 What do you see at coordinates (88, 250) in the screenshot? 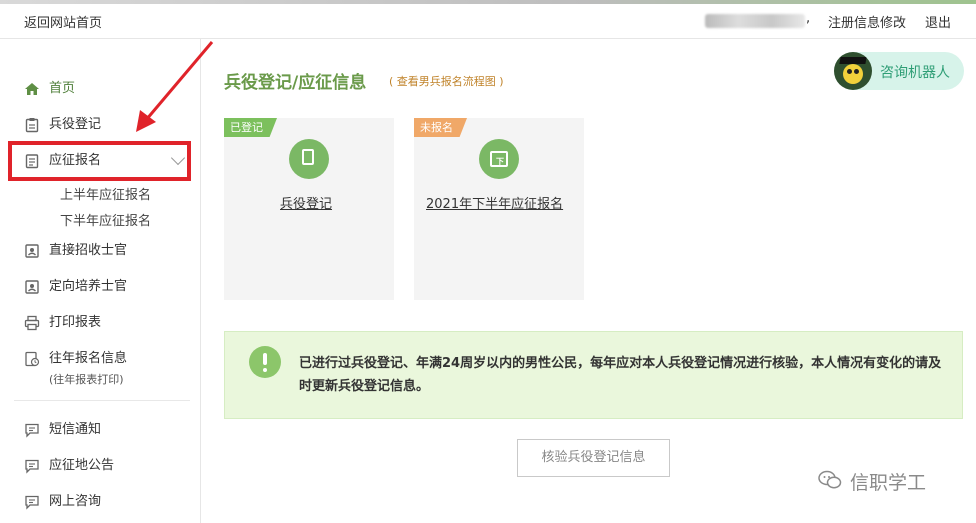
I see `sidebar-item-label: 直接招收士官` at bounding box center [88, 250].